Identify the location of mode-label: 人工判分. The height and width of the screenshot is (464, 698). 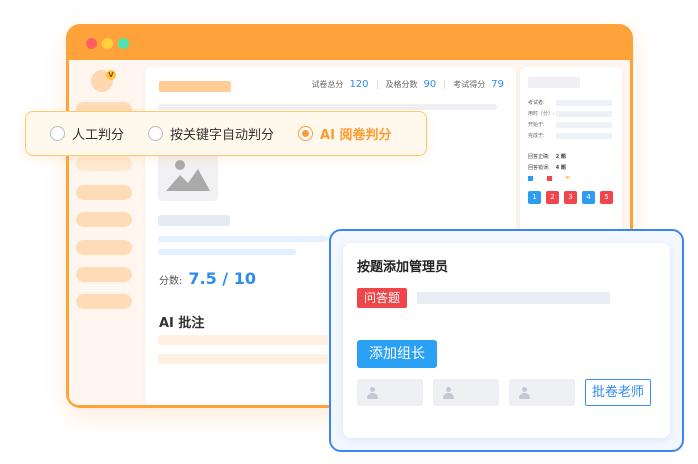
(98, 135).